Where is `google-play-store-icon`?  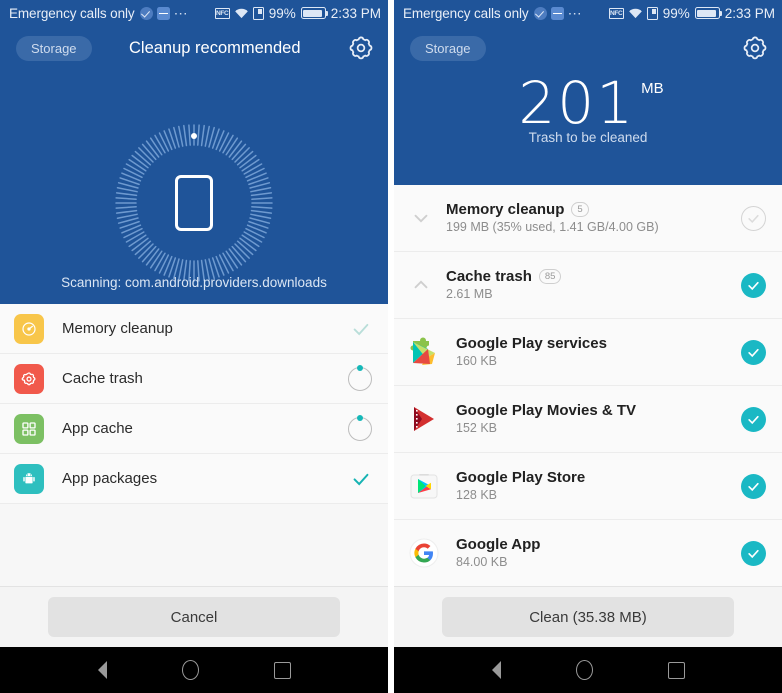
google-play-store-icon is located at coordinates (424, 486).